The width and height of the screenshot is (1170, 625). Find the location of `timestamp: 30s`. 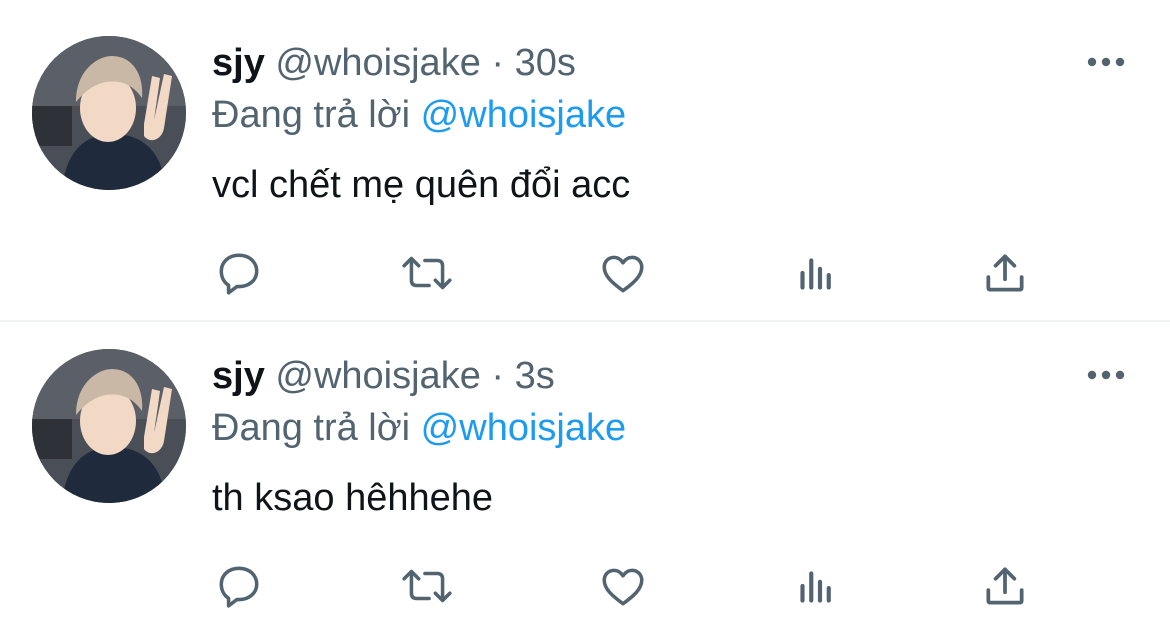

timestamp: 30s is located at coordinates (545, 63).